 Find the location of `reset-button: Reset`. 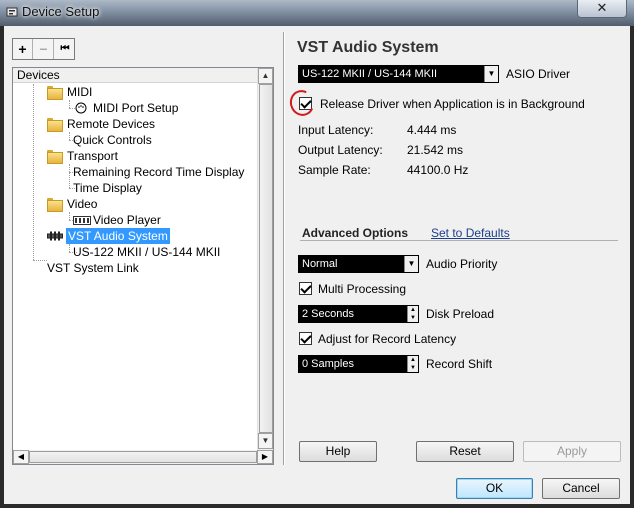

reset-button: Reset is located at coordinates (465, 451).